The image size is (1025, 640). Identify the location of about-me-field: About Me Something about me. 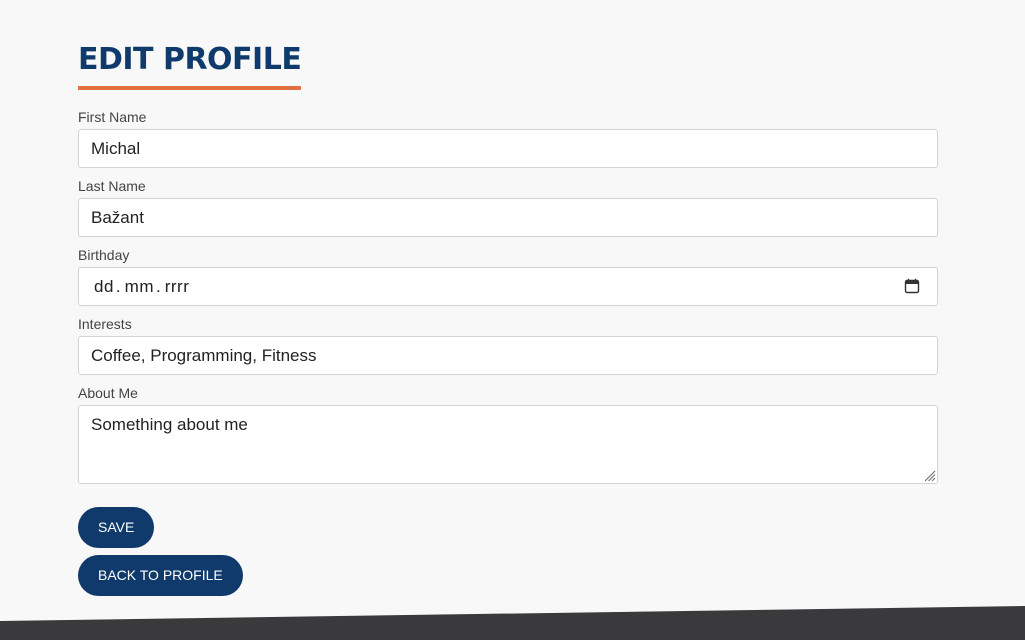
(508, 434).